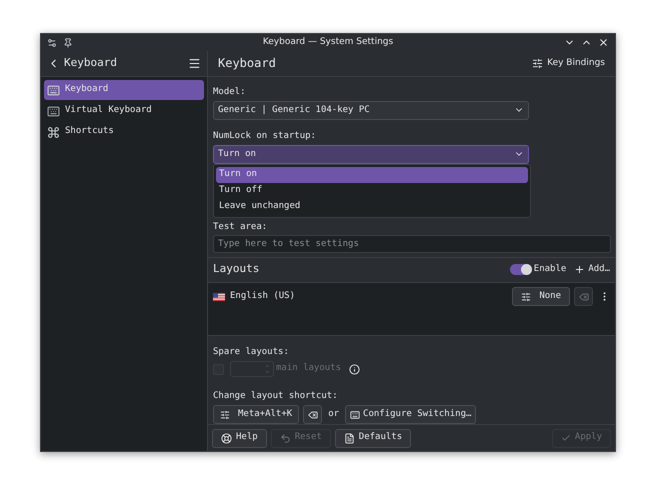 This screenshot has width=656, height=500. Describe the element at coordinates (521, 270) in the screenshot. I see `enable-toggle` at that location.